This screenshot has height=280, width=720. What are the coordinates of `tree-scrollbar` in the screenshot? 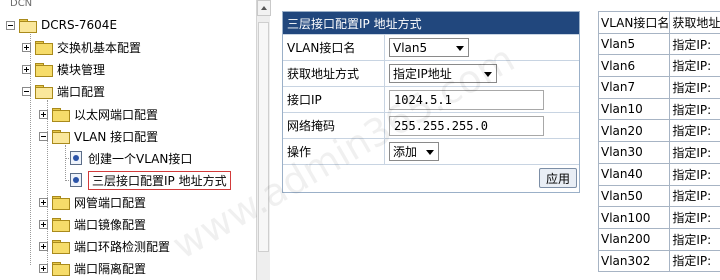 It's located at (263, 140).